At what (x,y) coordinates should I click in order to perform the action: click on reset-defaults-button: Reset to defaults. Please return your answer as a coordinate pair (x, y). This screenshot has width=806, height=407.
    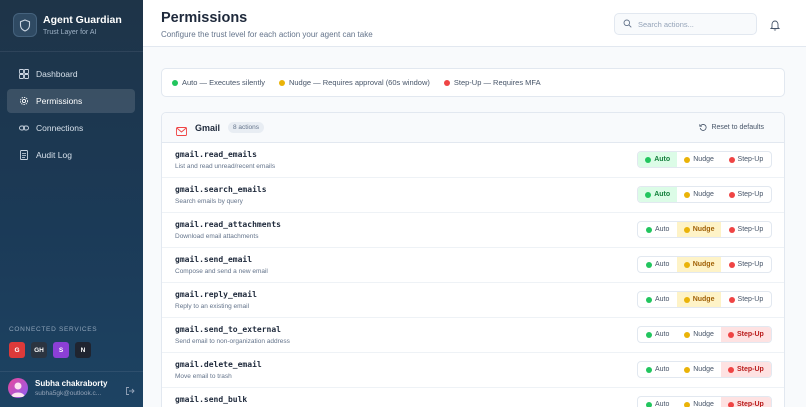
    Looking at the image, I should click on (731, 127).